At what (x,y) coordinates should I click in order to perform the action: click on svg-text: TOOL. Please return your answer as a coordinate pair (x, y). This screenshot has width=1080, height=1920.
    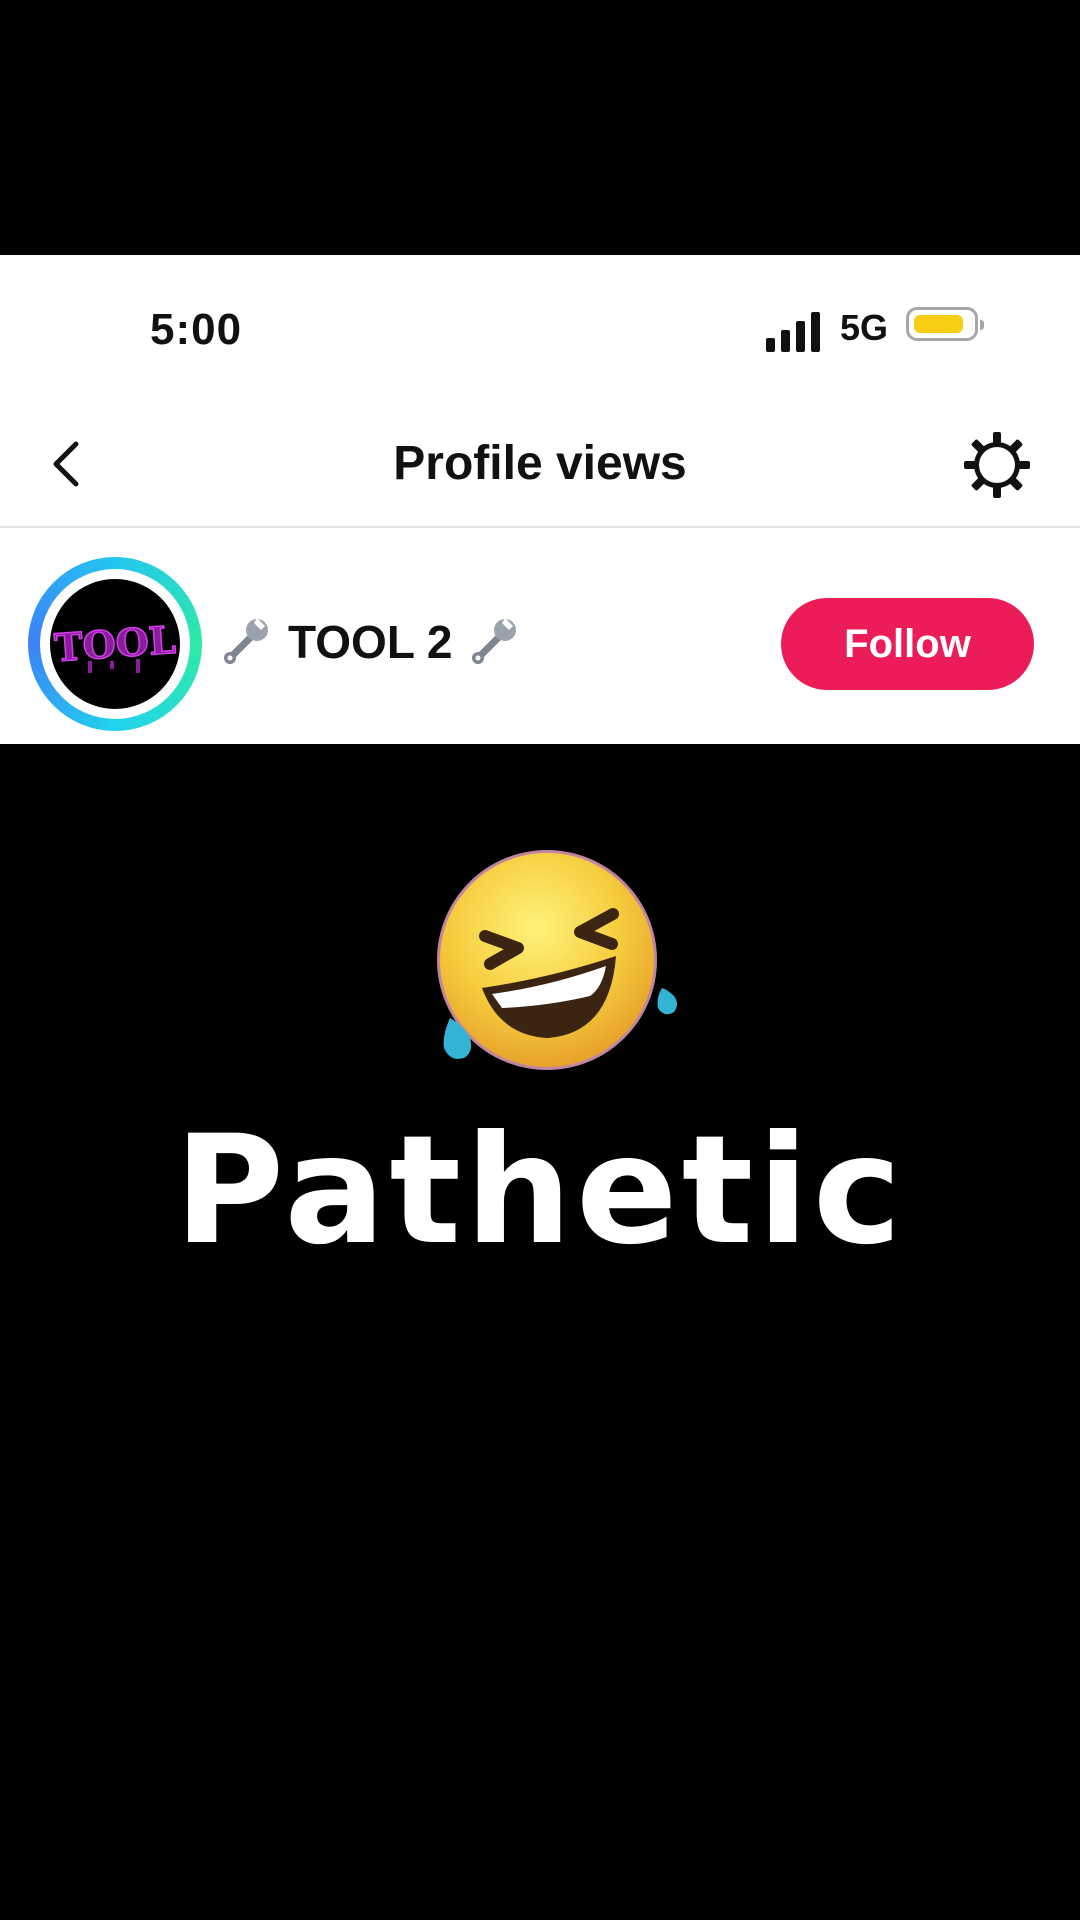
    Looking at the image, I should click on (115, 643).